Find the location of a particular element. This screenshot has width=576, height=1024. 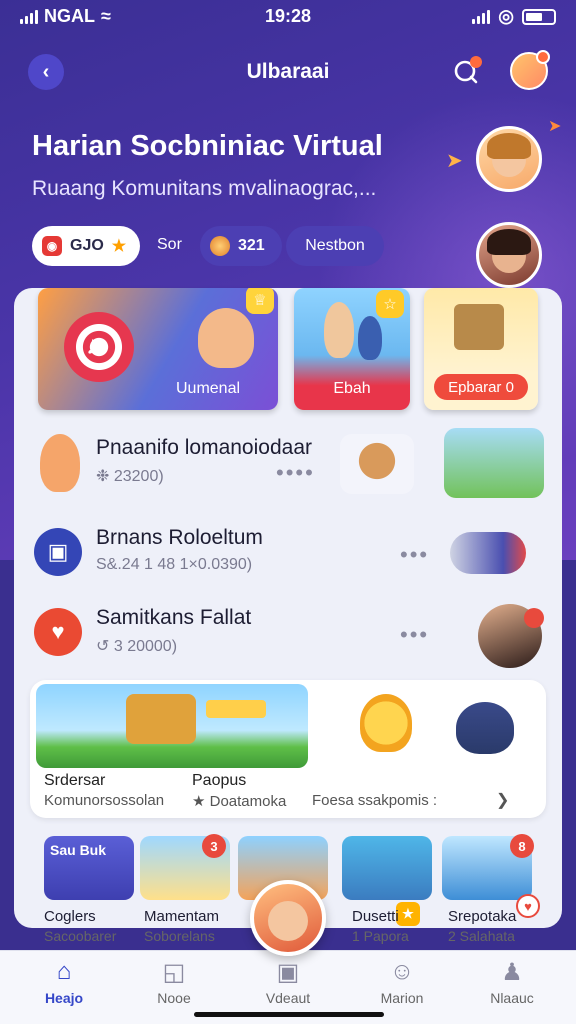

game-1-title: Coglers is located at coordinates (70, 916).